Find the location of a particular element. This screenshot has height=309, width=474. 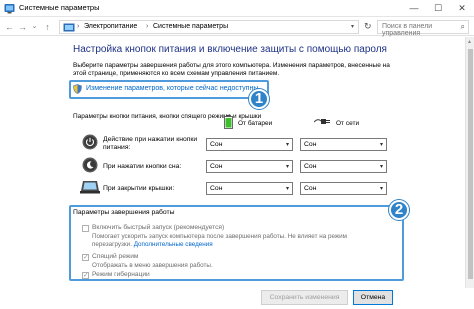

lid-close-plugged-value: Сон is located at coordinates (310, 188).